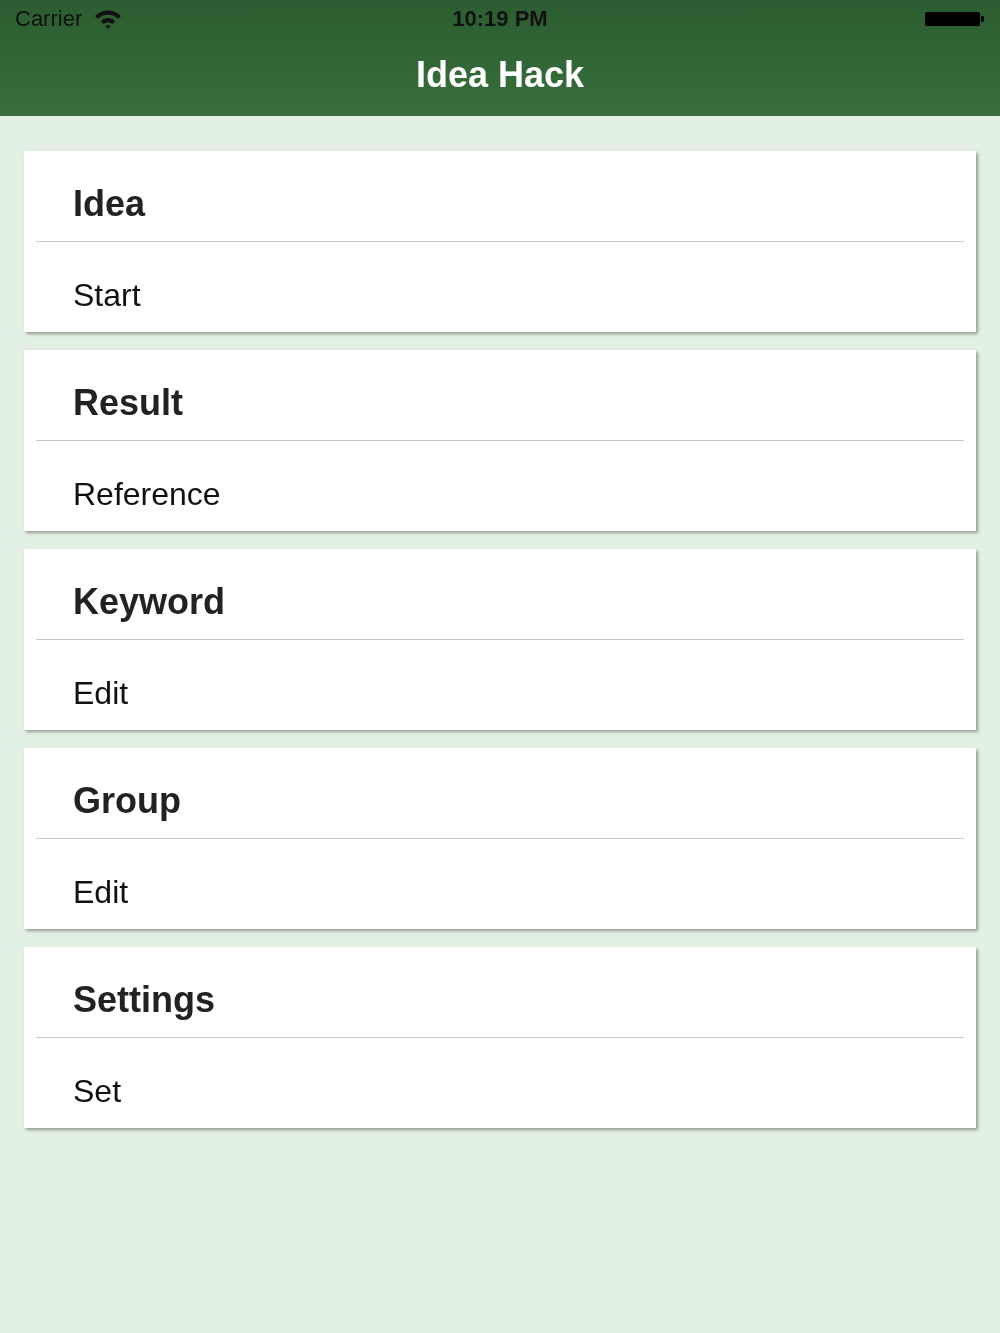 The height and width of the screenshot is (1333, 1000). What do you see at coordinates (149, 602) in the screenshot?
I see `section-title: Keyword` at bounding box center [149, 602].